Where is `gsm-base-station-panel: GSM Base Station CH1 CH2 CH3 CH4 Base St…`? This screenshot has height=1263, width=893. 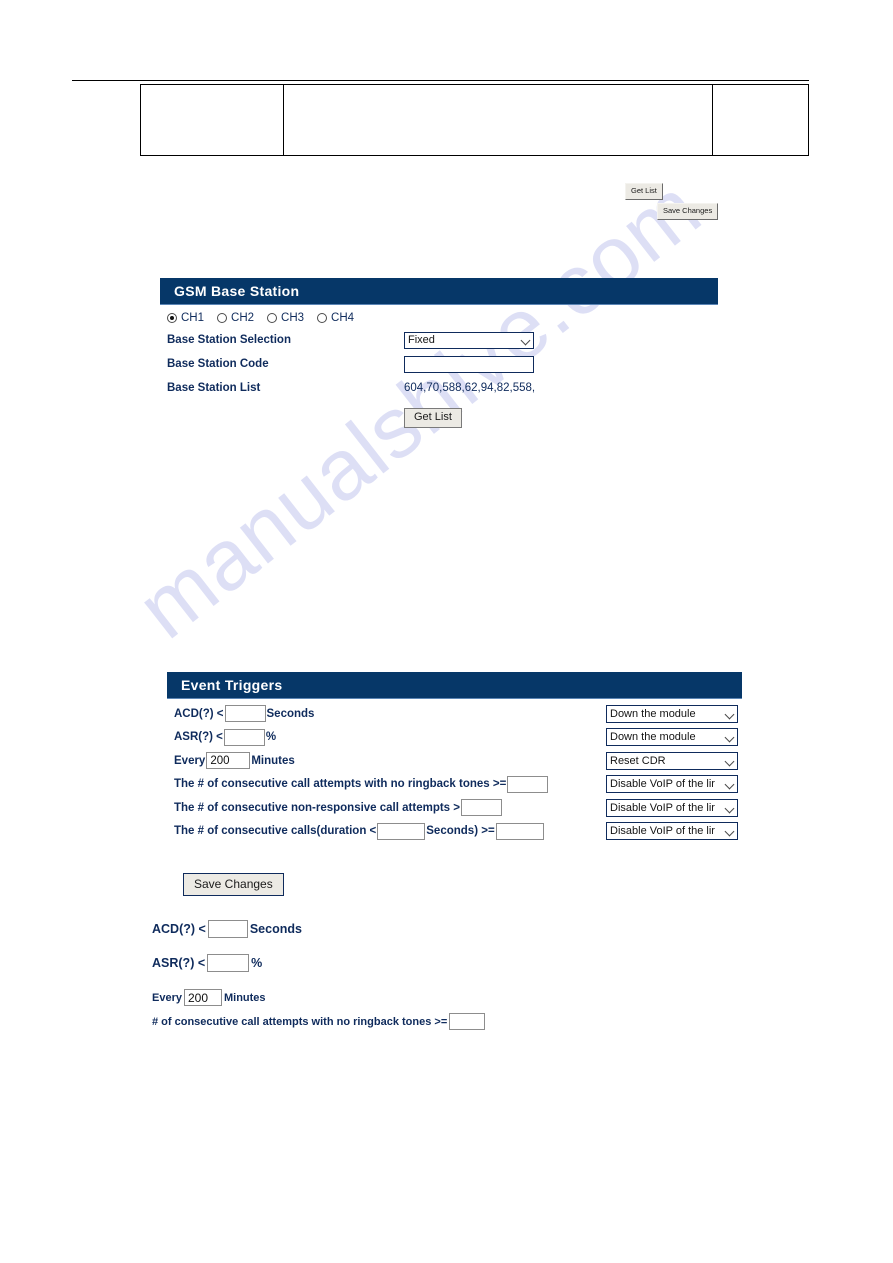
gsm-base-station-panel: GSM Base Station CH1 CH2 CH3 CH4 Base St… is located at coordinates (439, 353).